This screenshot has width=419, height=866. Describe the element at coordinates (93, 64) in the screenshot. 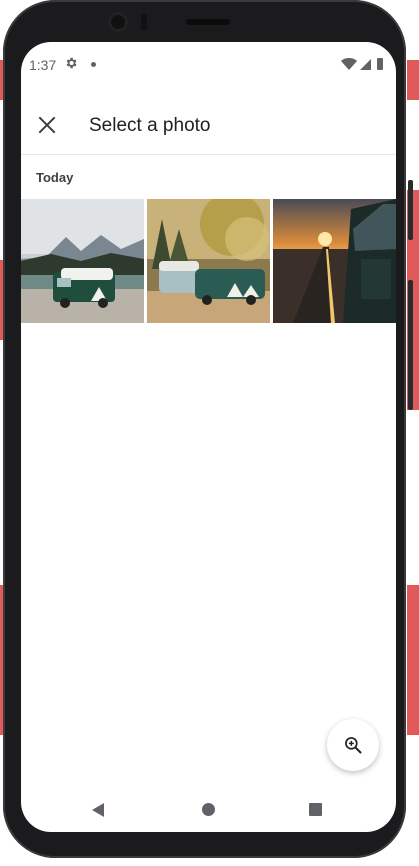

I see `notification-dot-icon` at that location.